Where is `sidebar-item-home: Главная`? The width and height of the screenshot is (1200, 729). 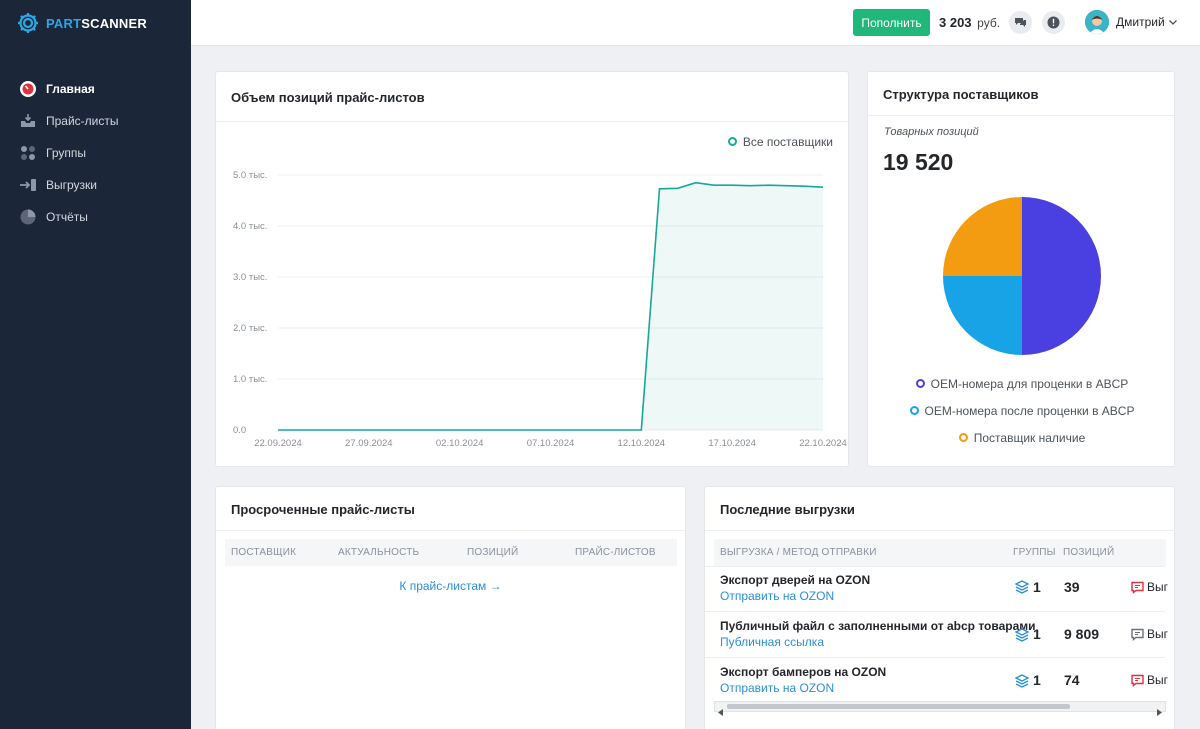 sidebar-item-home: Главная is located at coordinates (95, 89).